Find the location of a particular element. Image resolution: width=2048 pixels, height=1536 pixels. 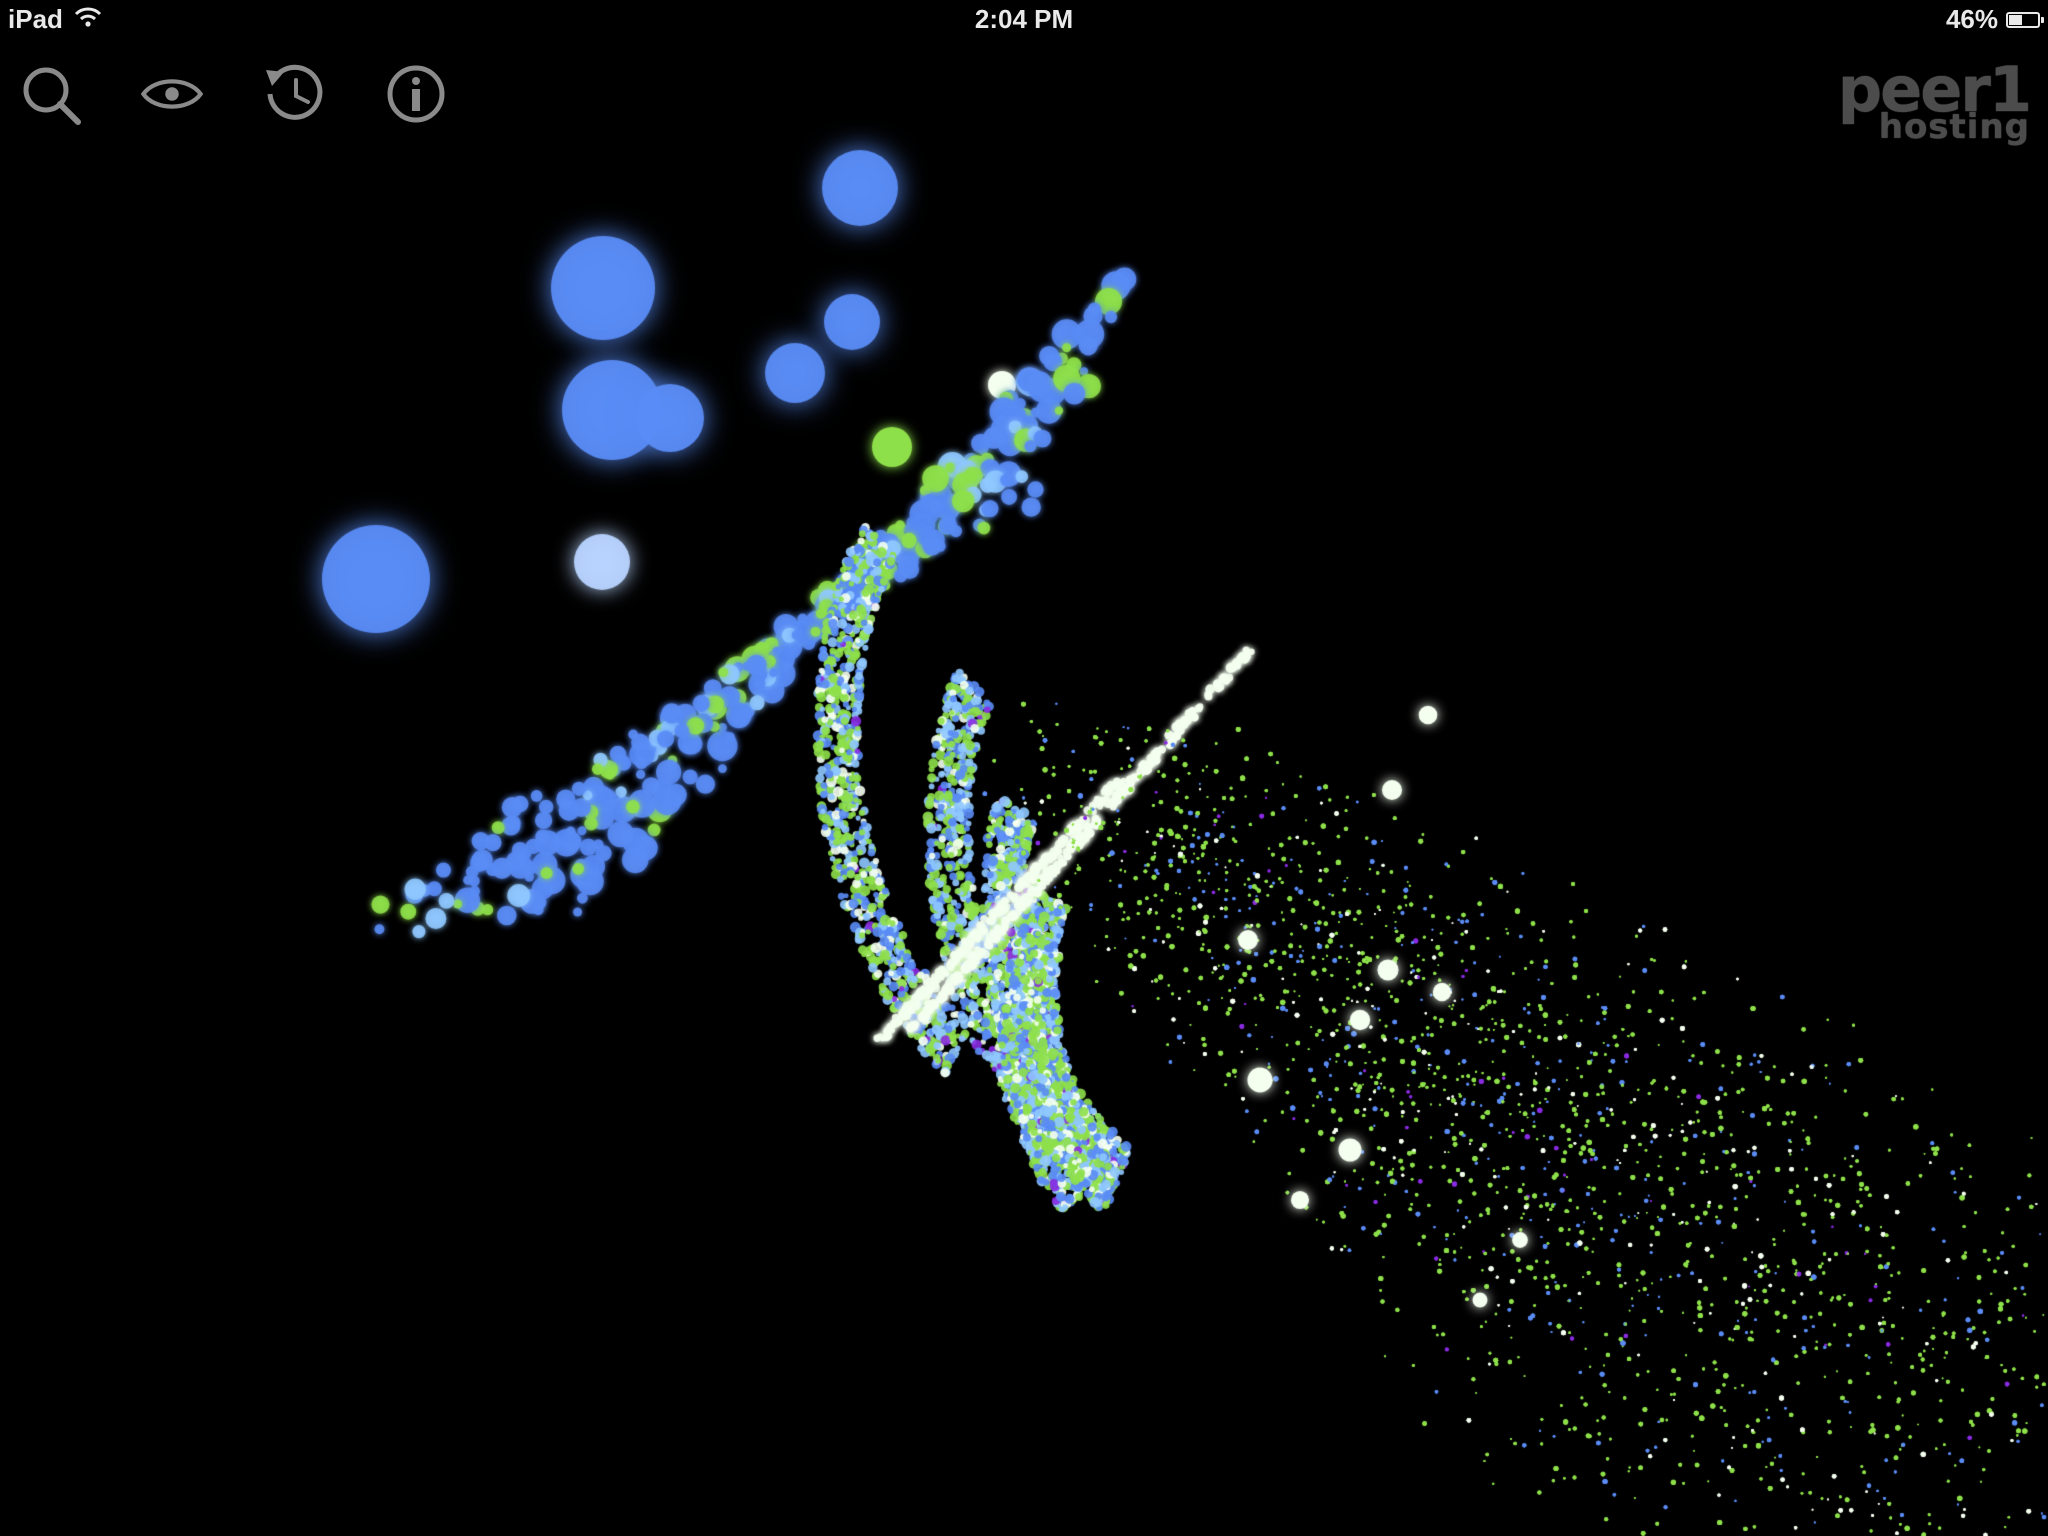

battery-fill is located at coordinates (2015, 19).